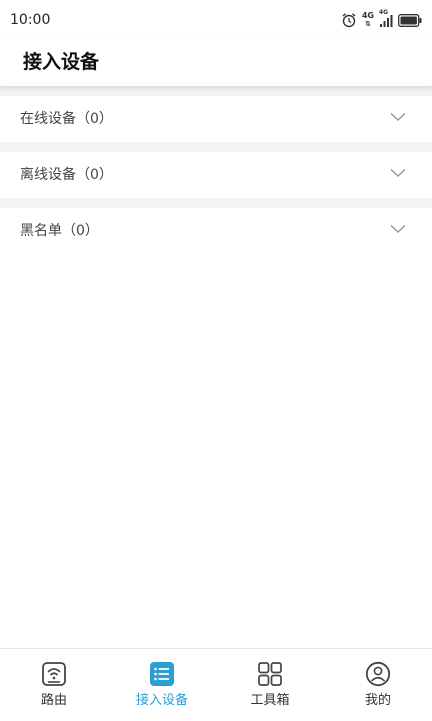  Describe the element at coordinates (216, 175) in the screenshot. I see `group-offline-devices: 离线设备（0）` at that location.